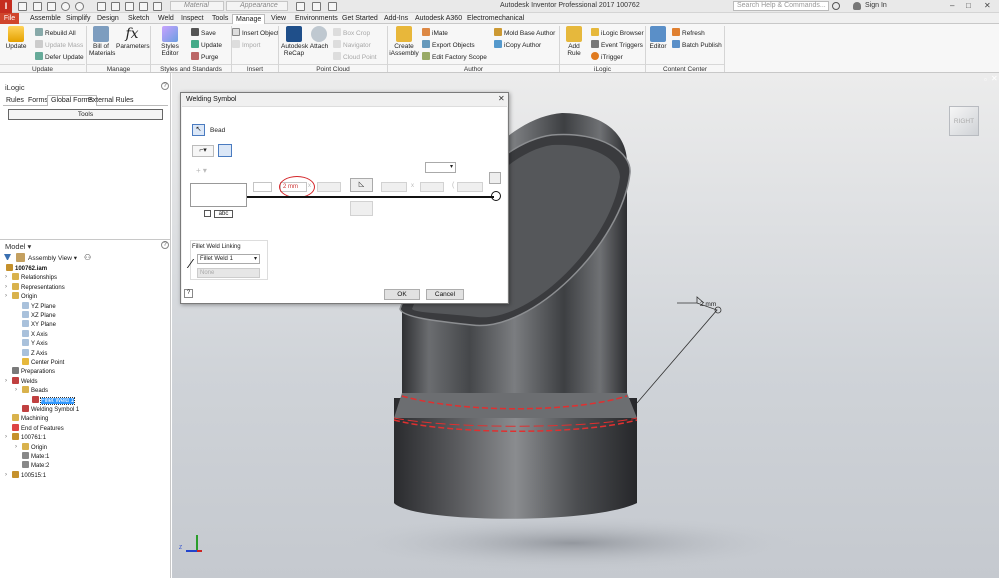 The image size is (999, 578). I want to click on reference-field, so click(218, 195).